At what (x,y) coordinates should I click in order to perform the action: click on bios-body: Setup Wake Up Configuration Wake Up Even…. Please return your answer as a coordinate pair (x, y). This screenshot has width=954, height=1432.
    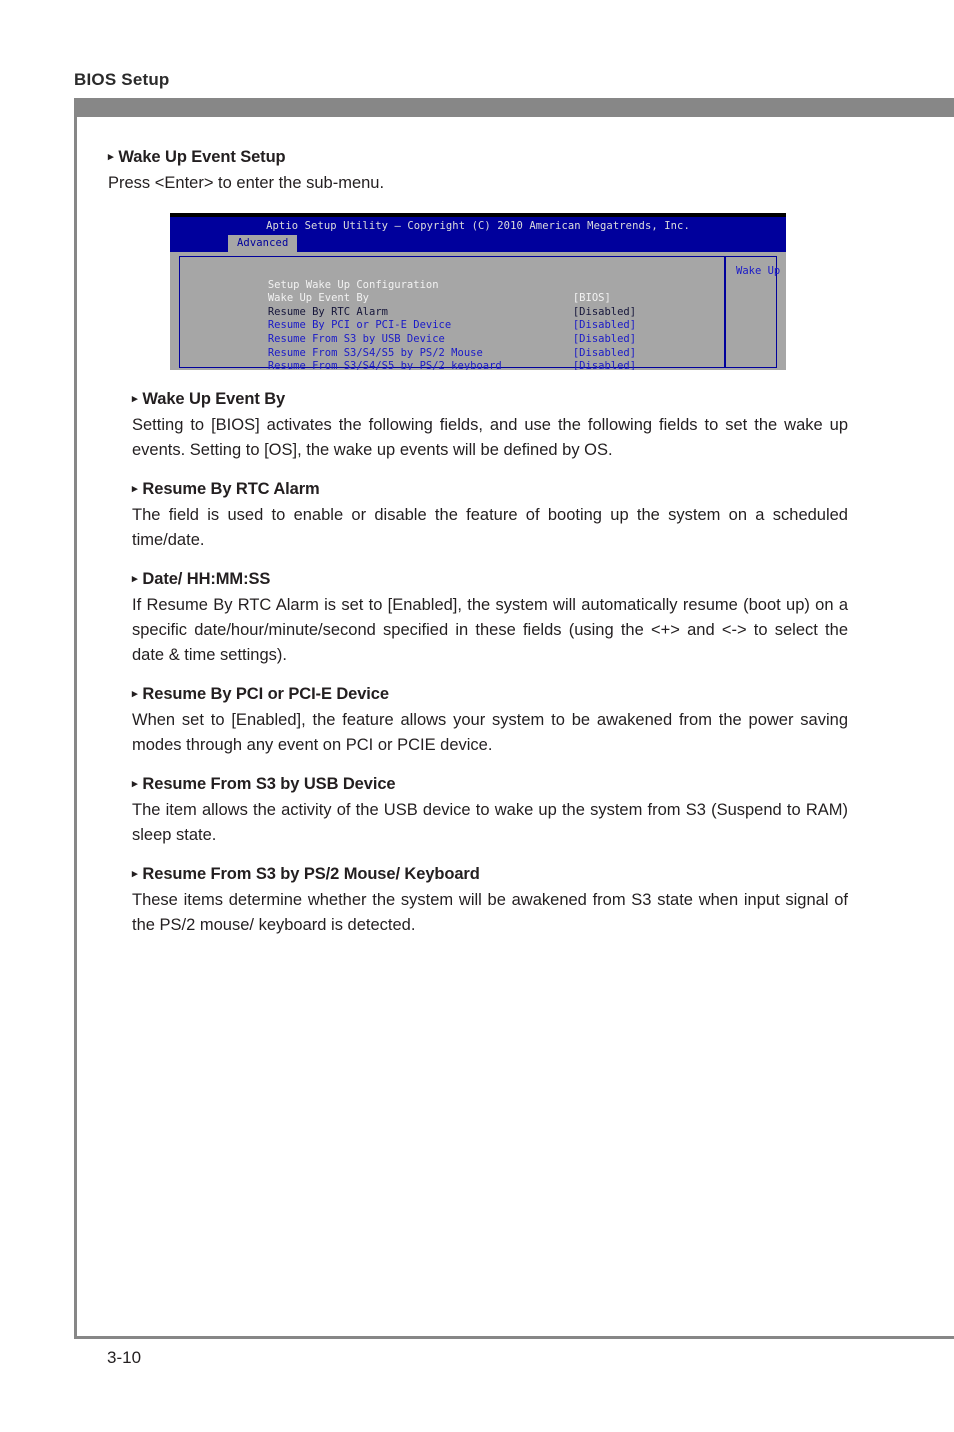
    Looking at the image, I should click on (478, 311).